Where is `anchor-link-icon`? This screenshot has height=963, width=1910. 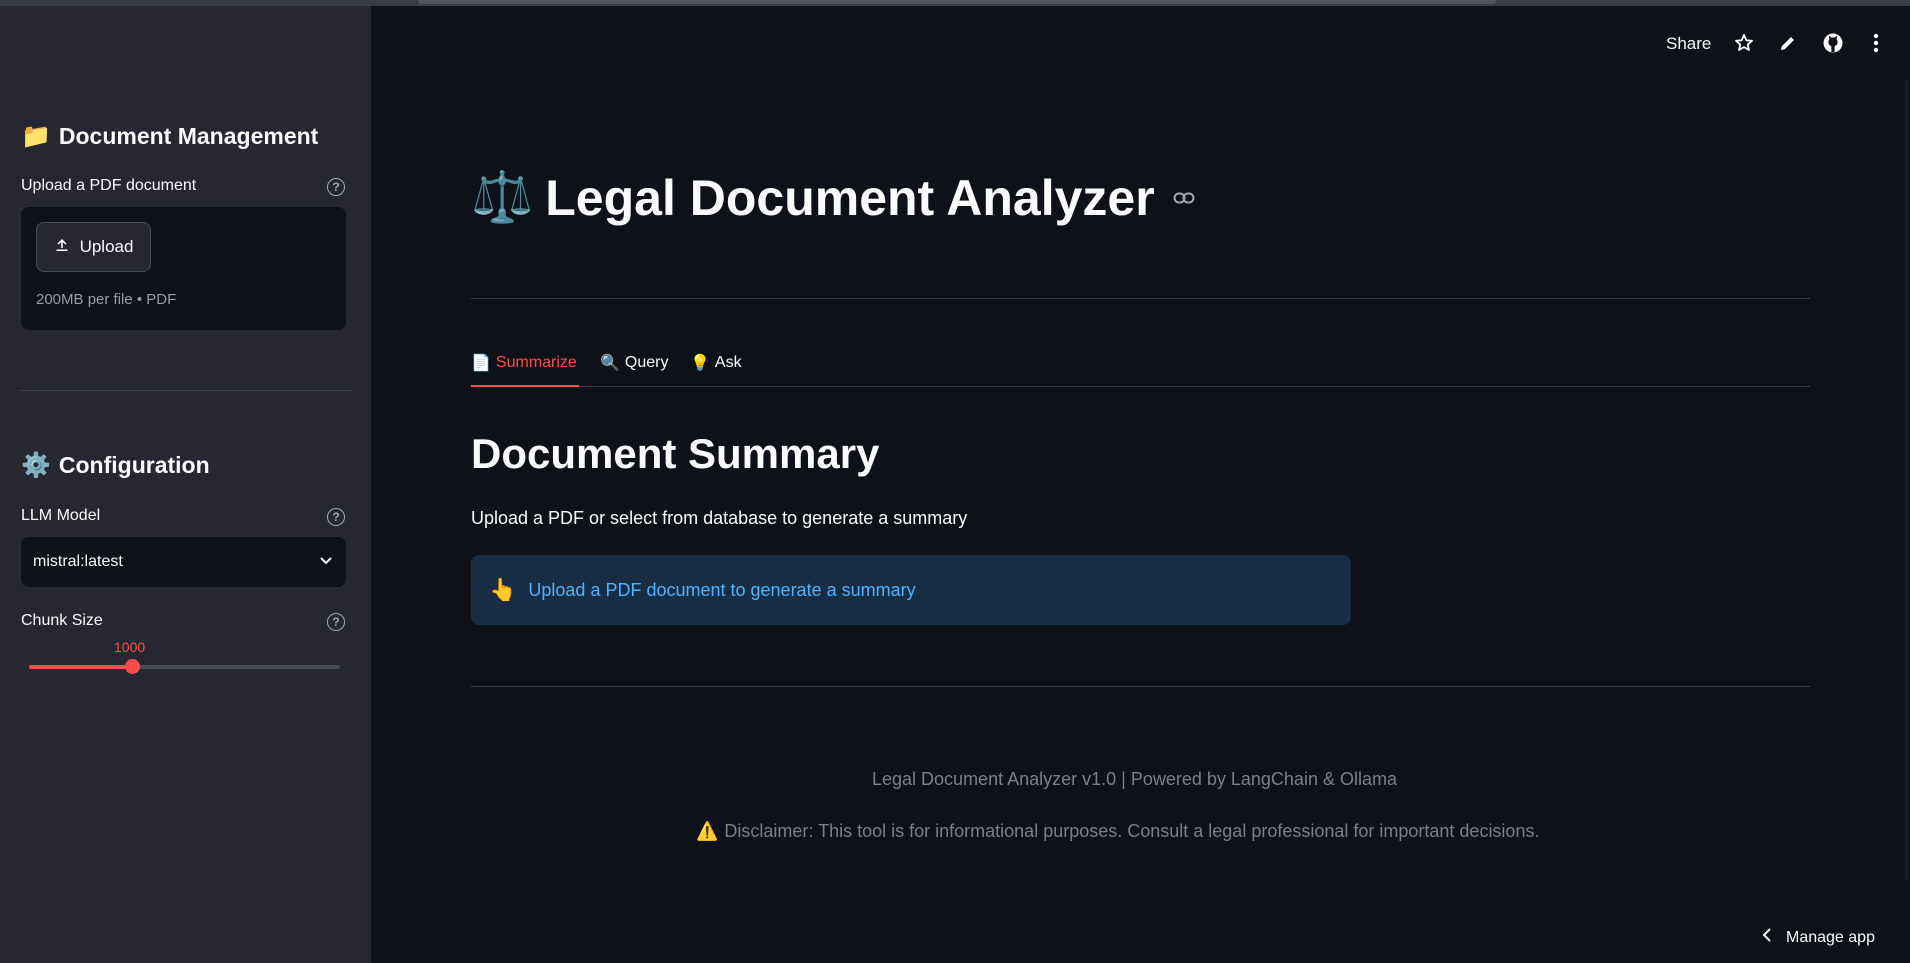 anchor-link-icon is located at coordinates (1184, 198).